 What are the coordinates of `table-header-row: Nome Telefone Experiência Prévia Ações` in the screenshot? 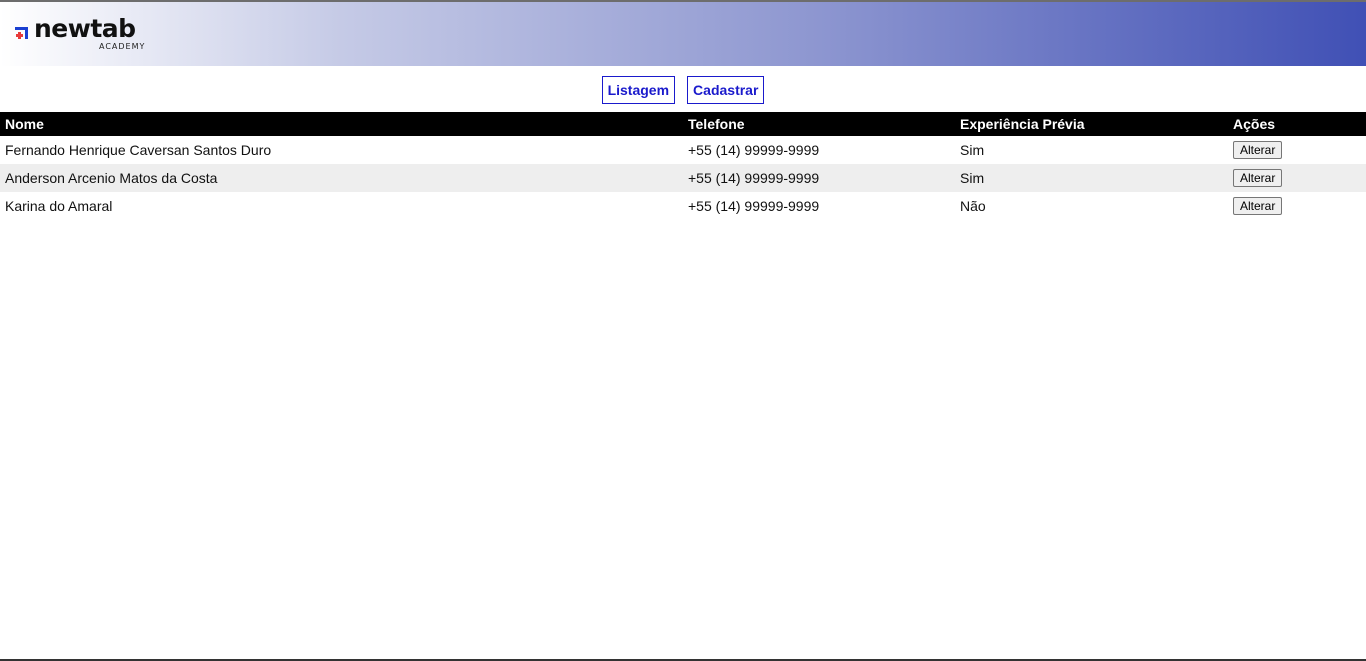 It's located at (683, 124).